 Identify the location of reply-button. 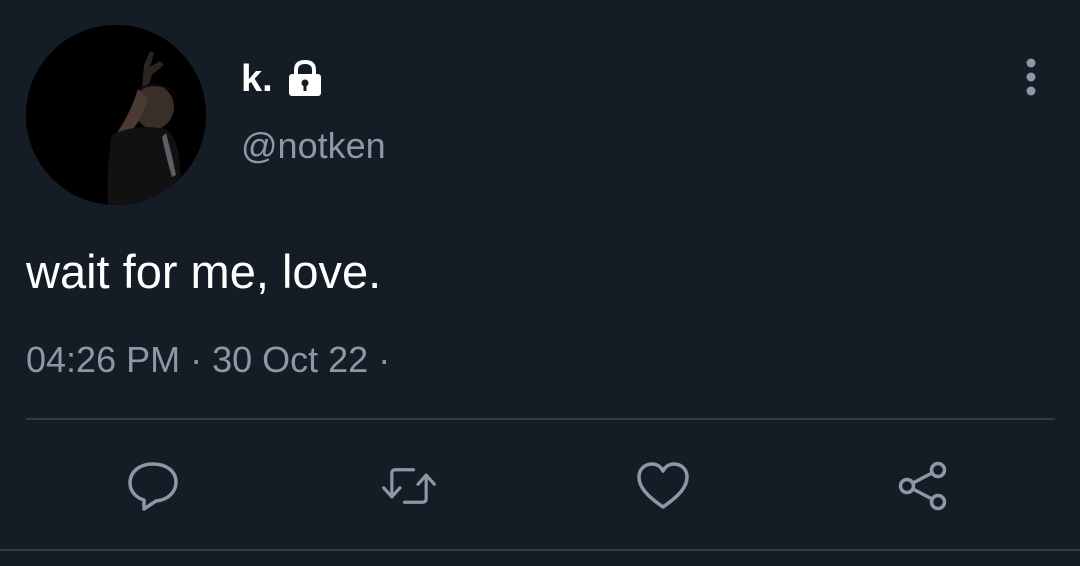
(153, 486).